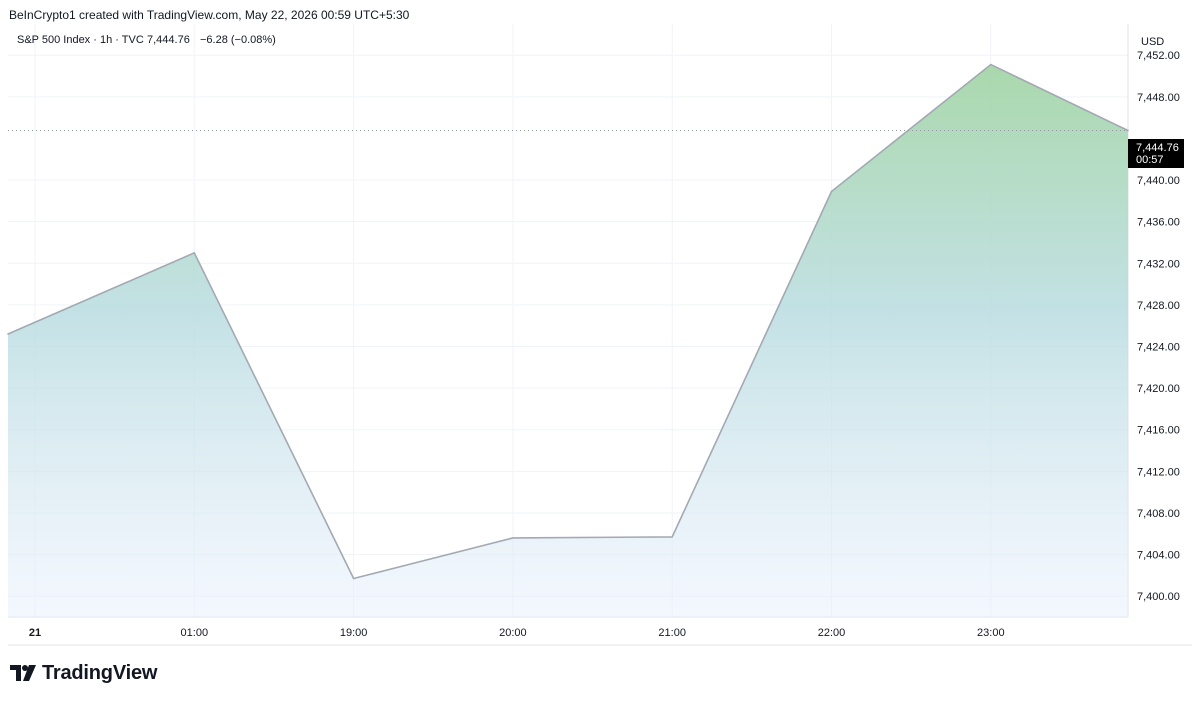  What do you see at coordinates (168, 40) in the screenshot?
I see `legend-last-price: 7,444.76` at bounding box center [168, 40].